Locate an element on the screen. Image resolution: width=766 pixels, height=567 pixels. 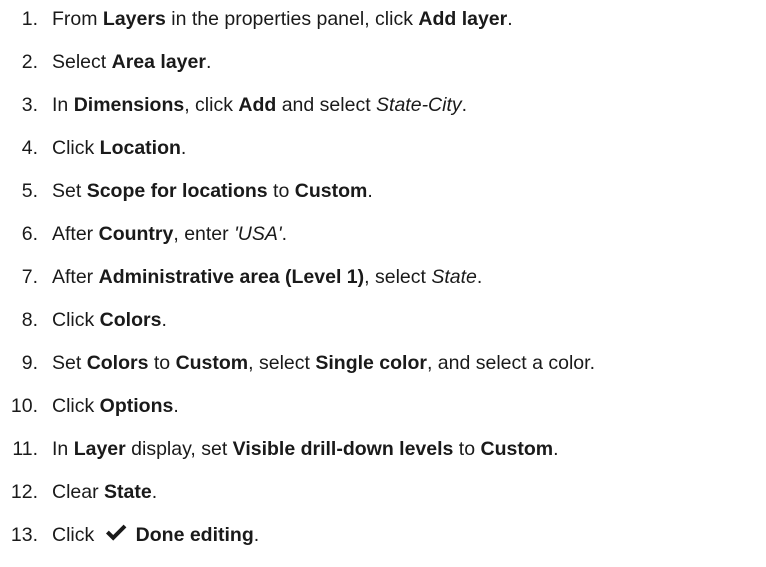
step-text-segment: From is located at coordinates (77, 19).